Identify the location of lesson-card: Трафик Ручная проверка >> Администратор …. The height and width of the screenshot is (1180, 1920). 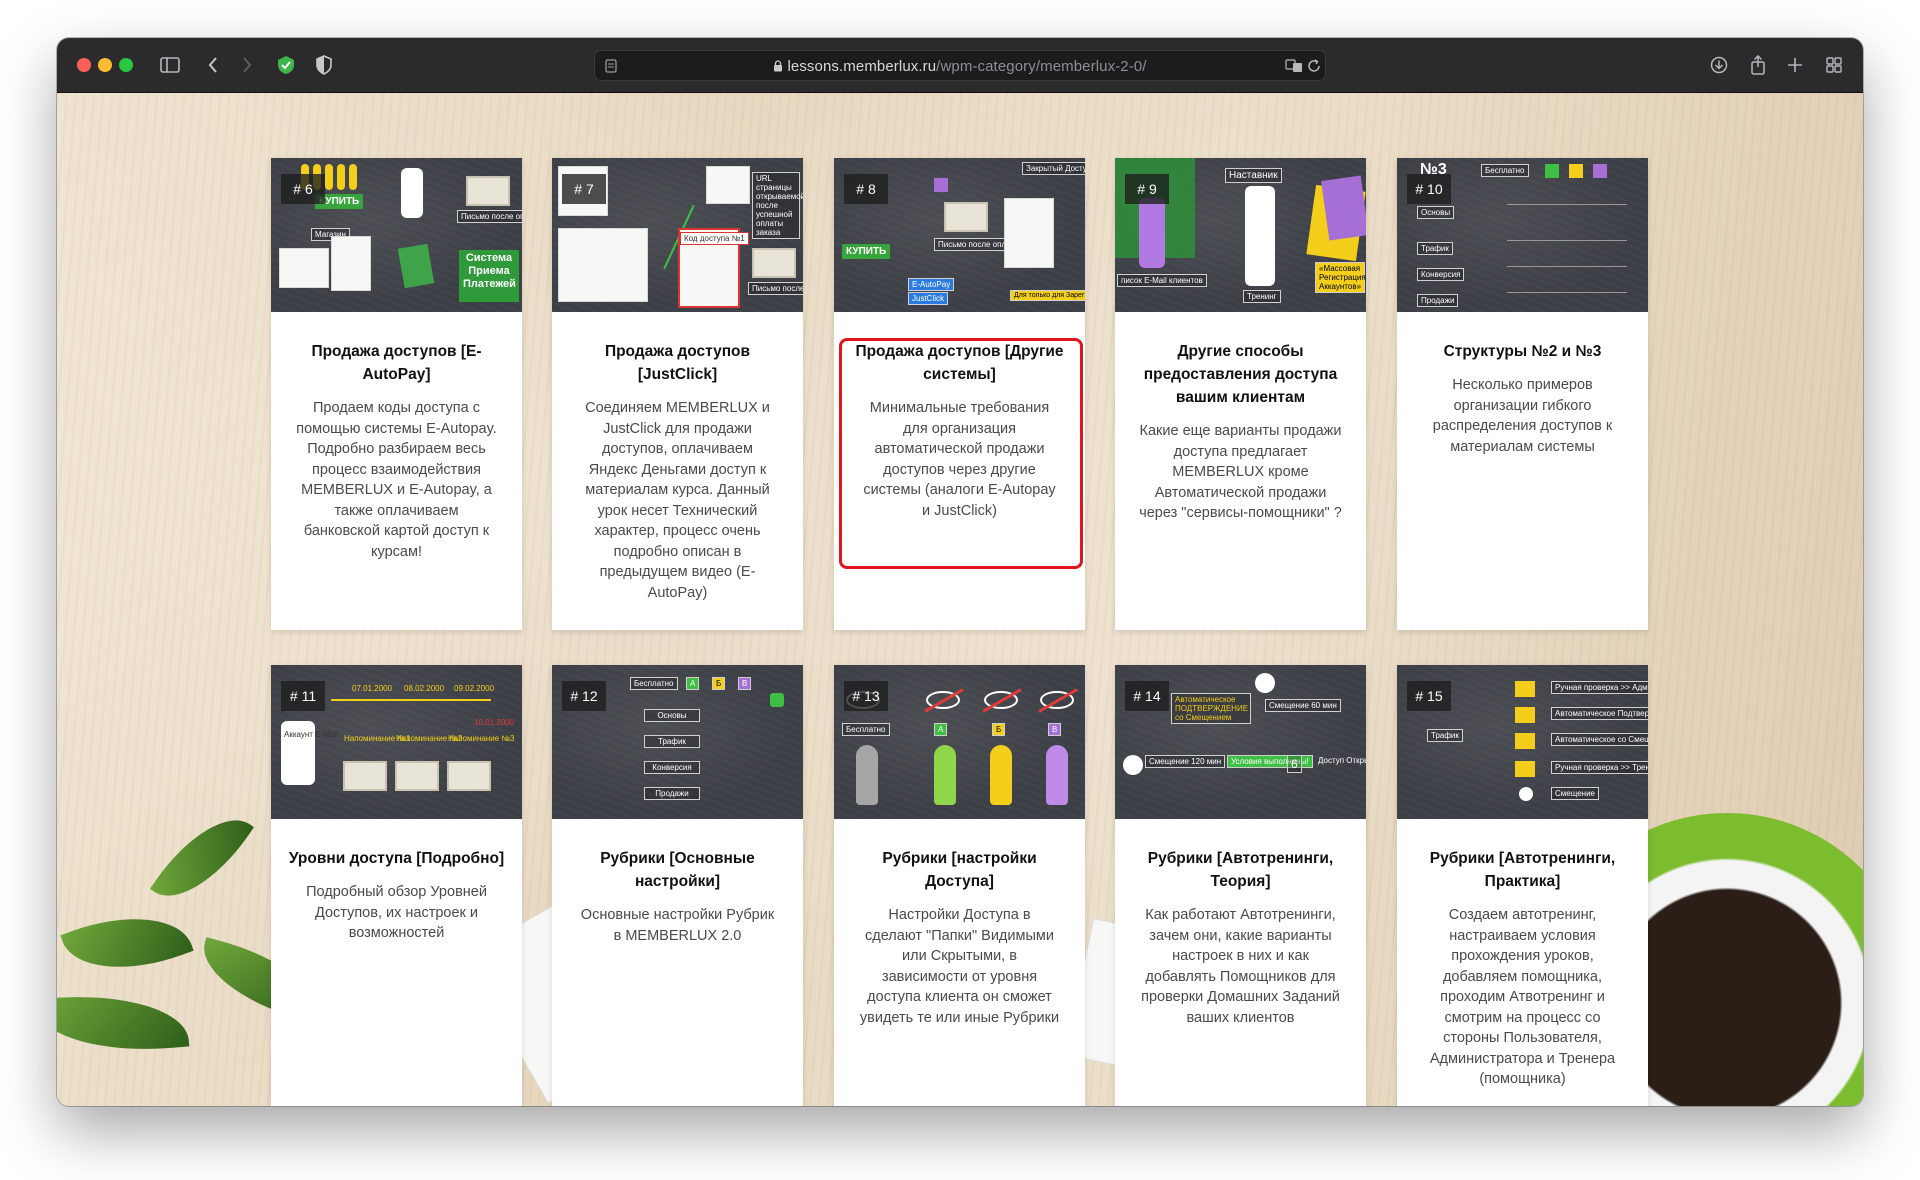
(1522, 885).